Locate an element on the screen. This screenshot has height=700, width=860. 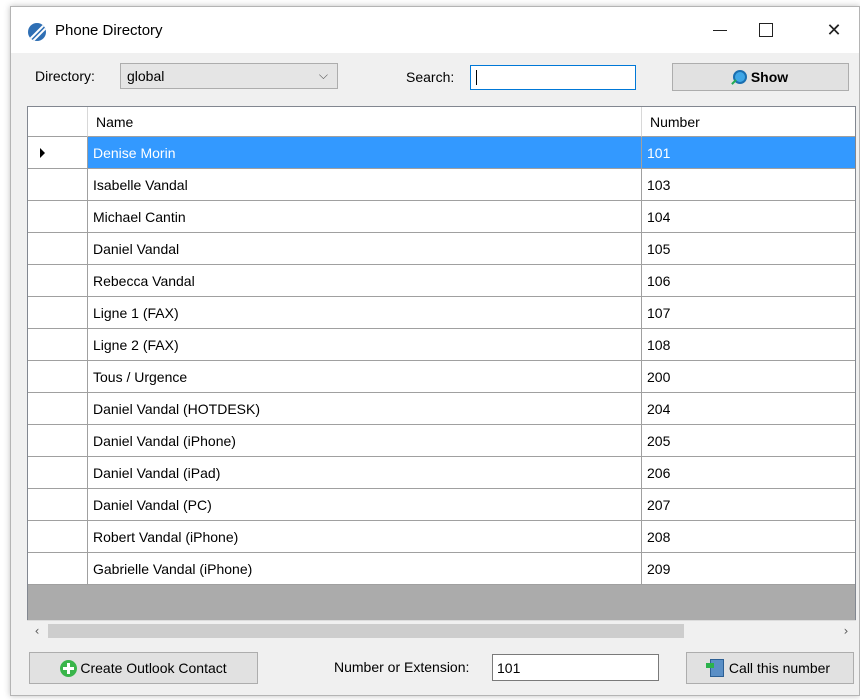
table-row: Gabrielle Vandal (iPhone) 209 is located at coordinates (441, 569).